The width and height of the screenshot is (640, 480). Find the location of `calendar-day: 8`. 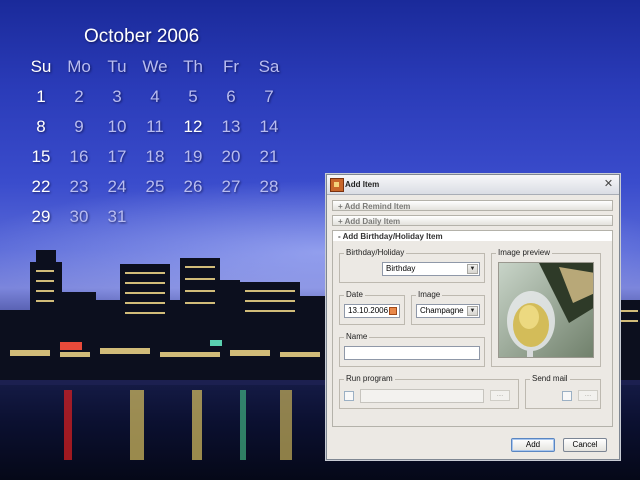

calendar-day: 8 is located at coordinates (41, 131).